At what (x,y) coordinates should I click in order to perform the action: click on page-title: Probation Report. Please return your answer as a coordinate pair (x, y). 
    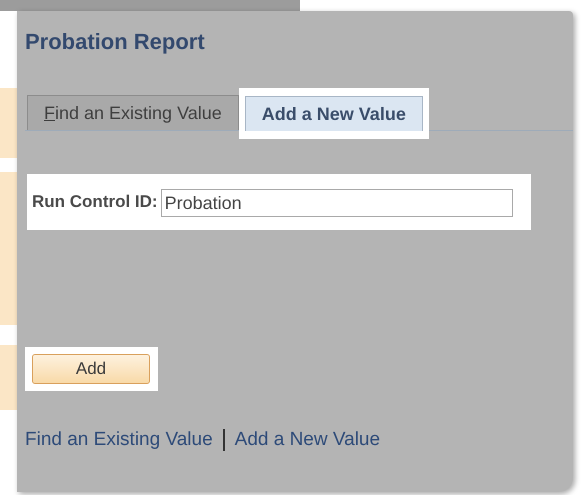
    Looking at the image, I should click on (115, 42).